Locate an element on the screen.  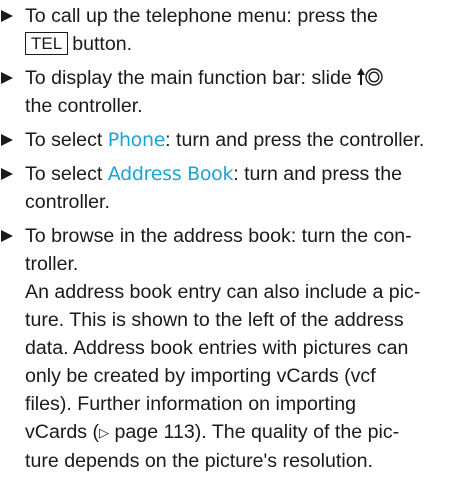
step-text: troller. is located at coordinates (52, 264).